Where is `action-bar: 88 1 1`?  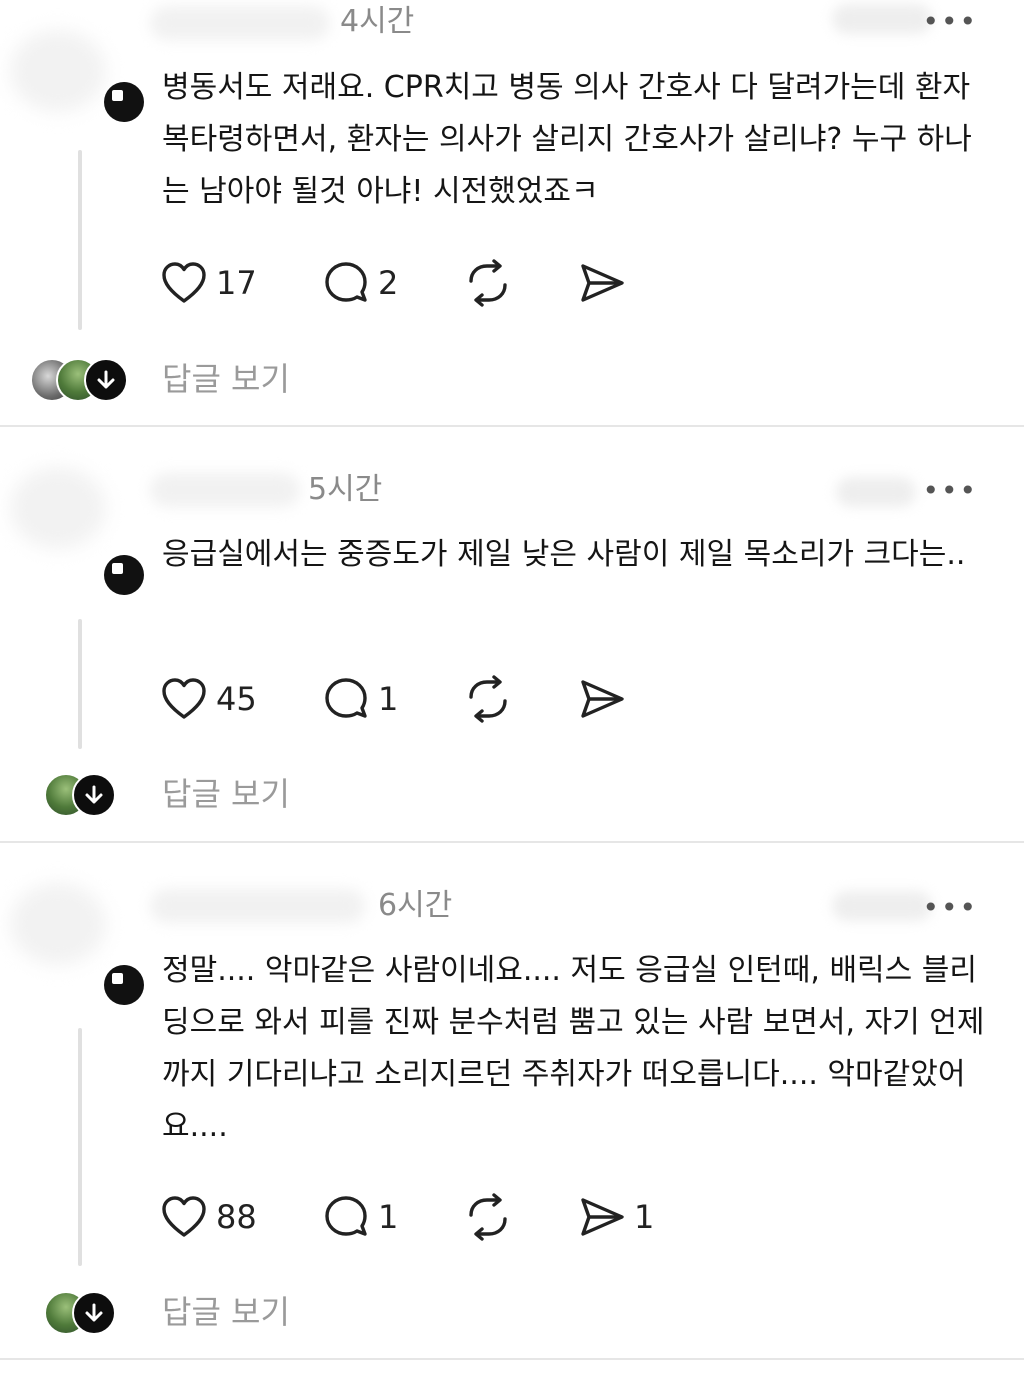 action-bar: 88 1 1 is located at coordinates (420, 1217).